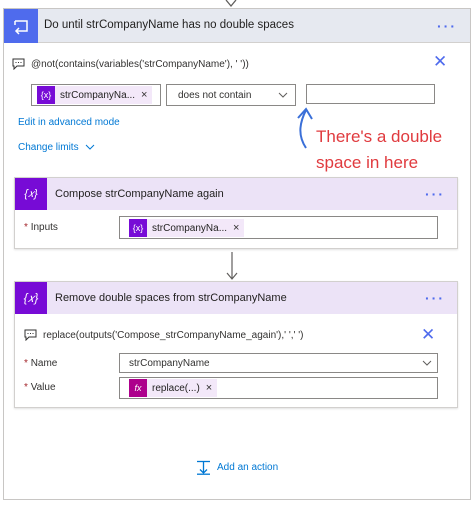  I want to click on condition-close-icon: ✕, so click(440, 61).